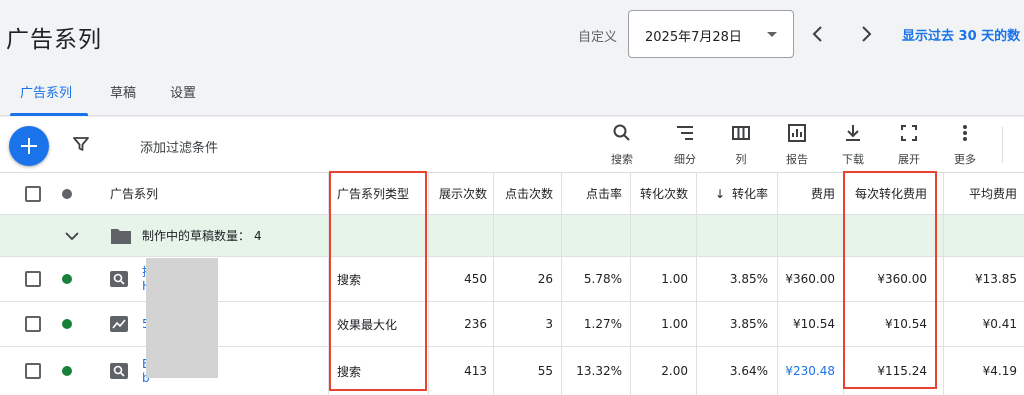 The image size is (1024, 395). I want to click on dropdown-caret-icon, so click(772, 34).